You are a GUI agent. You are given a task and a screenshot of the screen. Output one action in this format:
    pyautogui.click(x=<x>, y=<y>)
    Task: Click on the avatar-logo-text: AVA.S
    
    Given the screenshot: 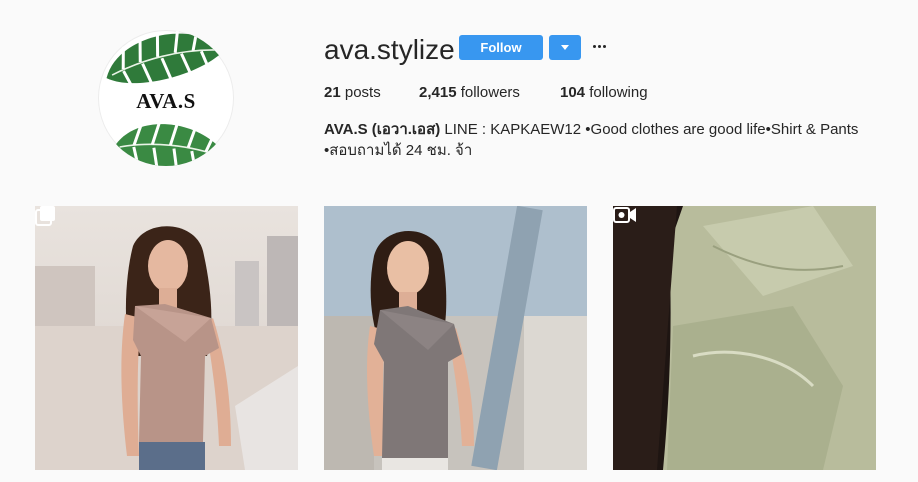 What is the action you would take?
    pyautogui.click(x=166, y=101)
    